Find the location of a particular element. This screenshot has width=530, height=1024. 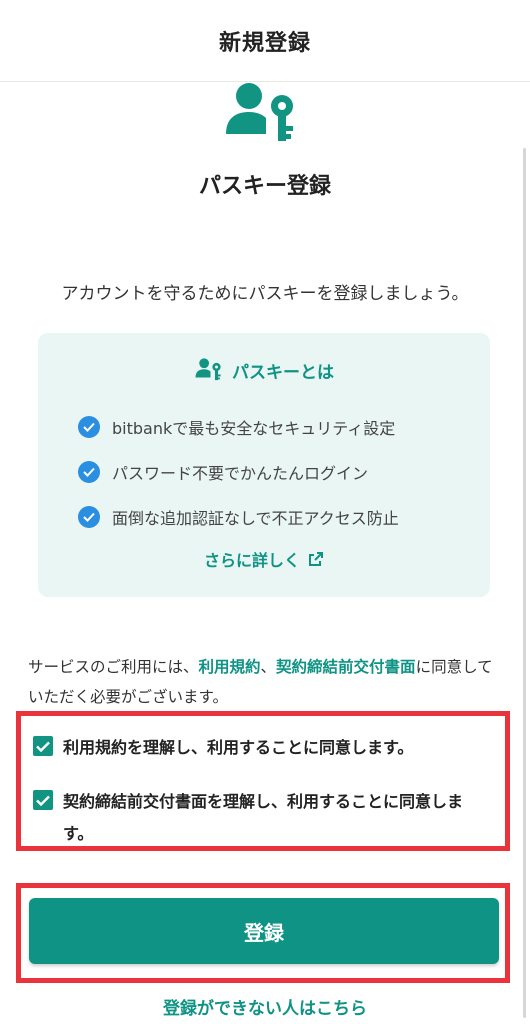

hero-title: パスキー登録 is located at coordinates (264, 186).